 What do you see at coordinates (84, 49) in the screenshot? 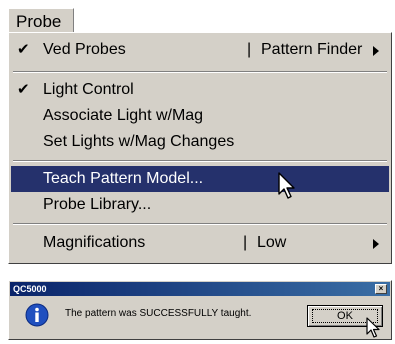
I see `menu-item-label: Ved Probes` at bounding box center [84, 49].